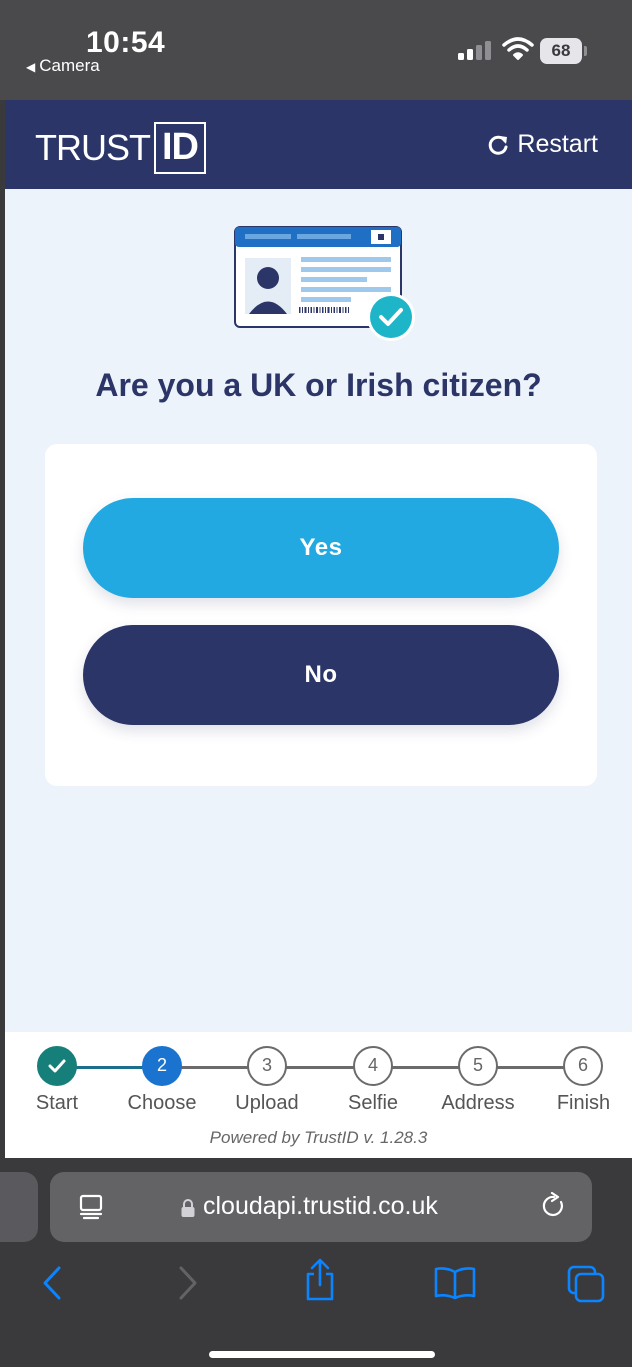 Image resolution: width=632 pixels, height=1367 pixels. What do you see at coordinates (318, 385) in the screenshot?
I see `citizenship-question: Are you a UK or Irish citizen?` at bounding box center [318, 385].